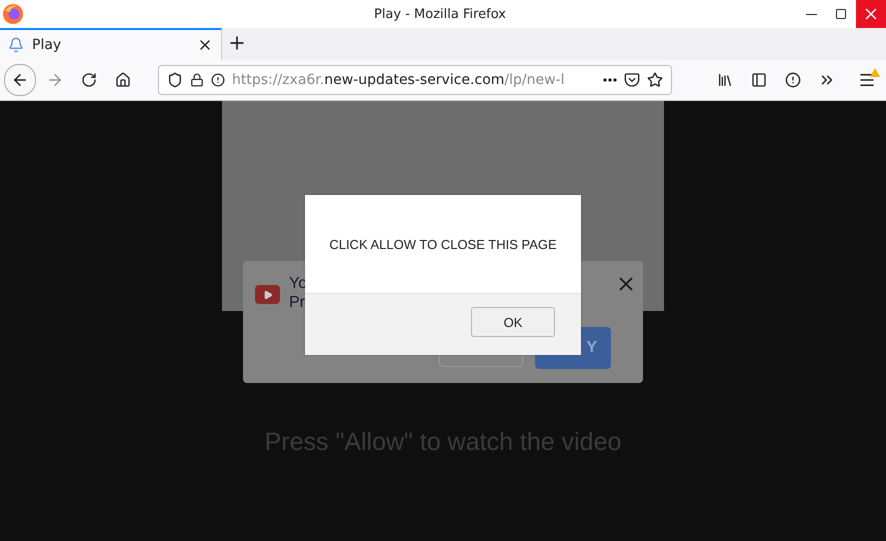 The image size is (886, 541). What do you see at coordinates (867, 80) in the screenshot?
I see `menu-icon` at bounding box center [867, 80].